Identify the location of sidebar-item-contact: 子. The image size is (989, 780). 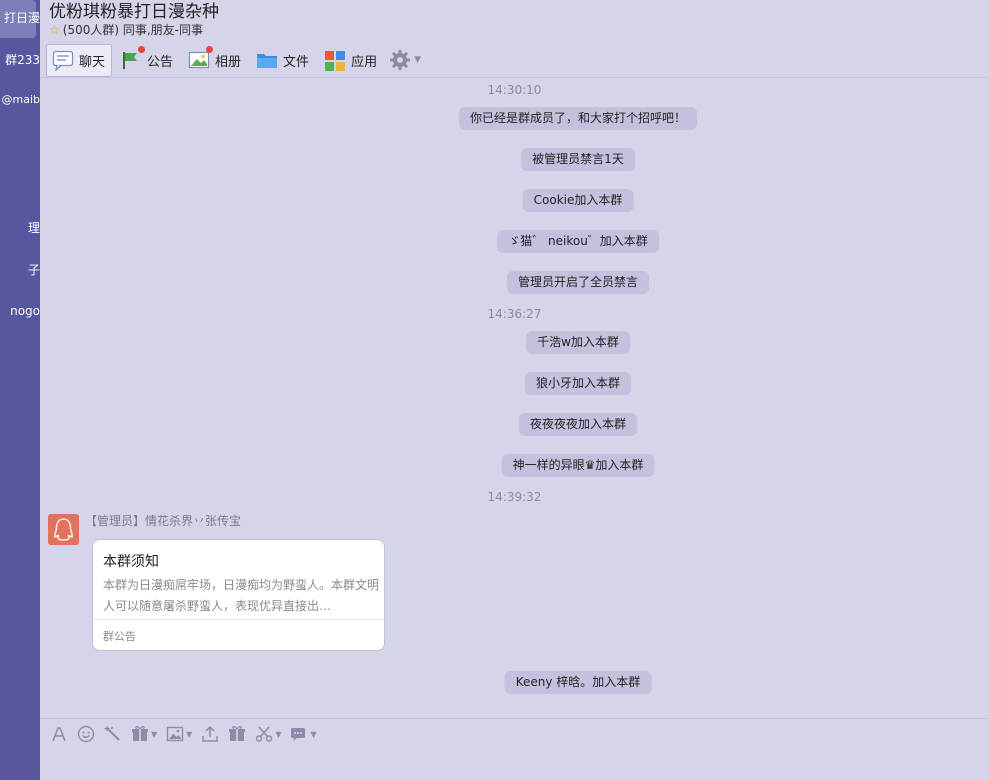
(20, 269).